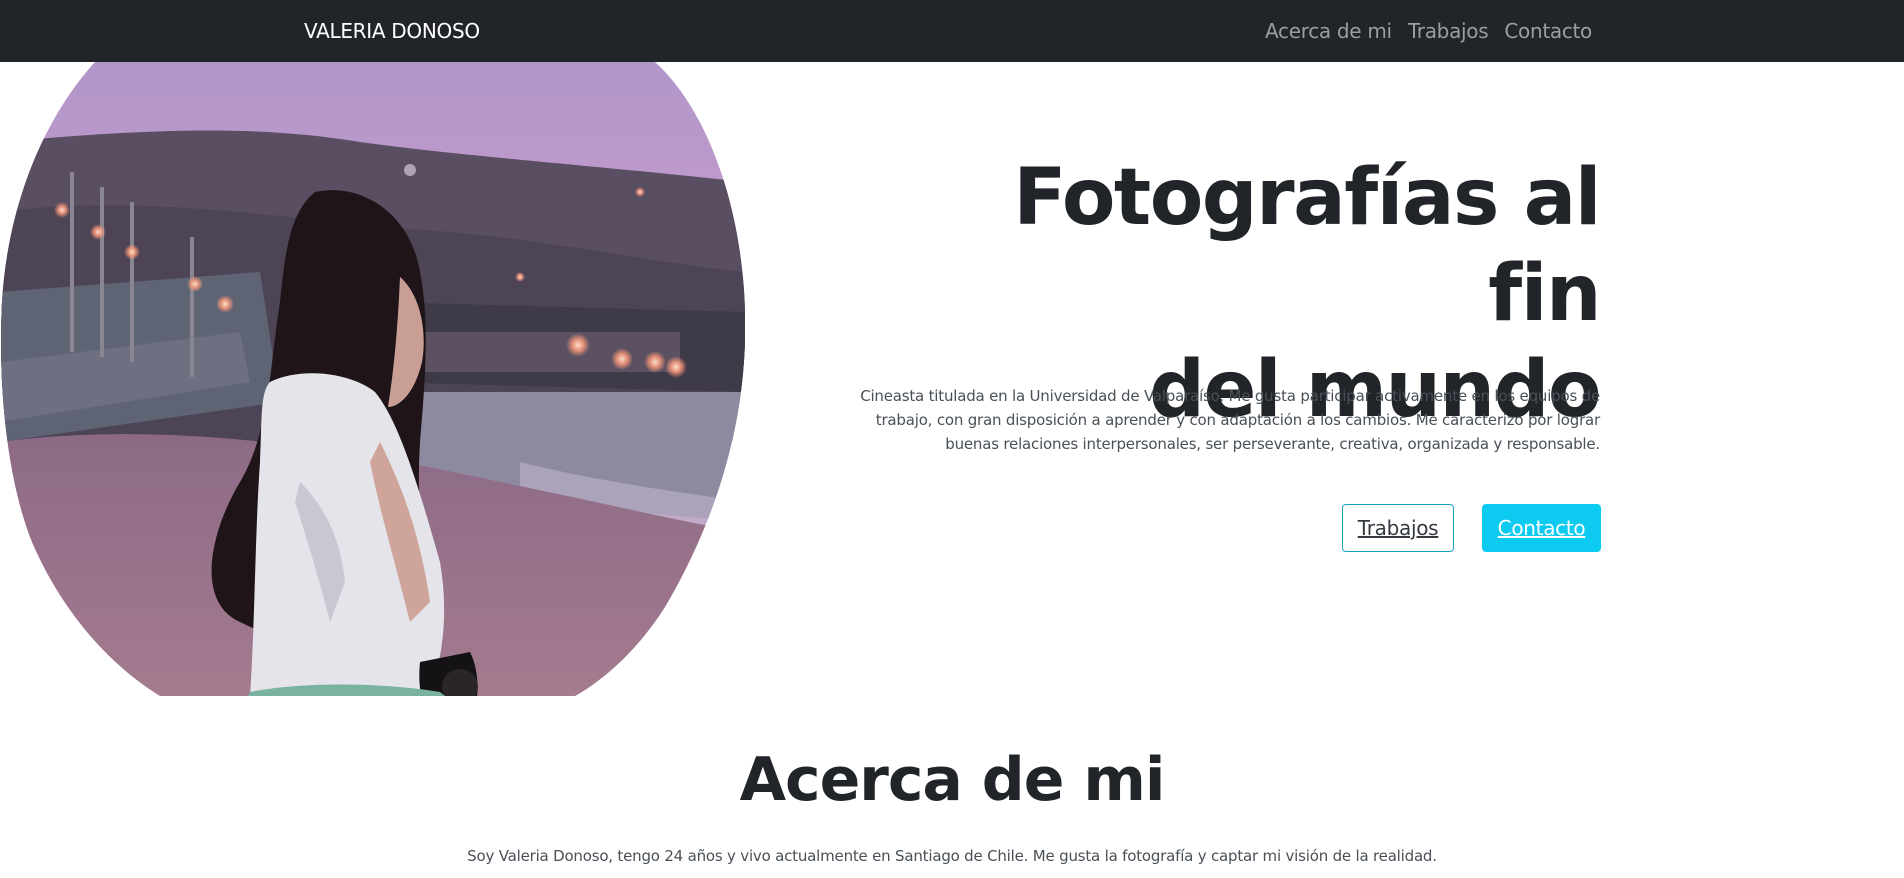 This screenshot has width=1904, height=878. Describe the element at coordinates (392, 31) in the screenshot. I see `brand-link: VALERIA DONOSO` at that location.